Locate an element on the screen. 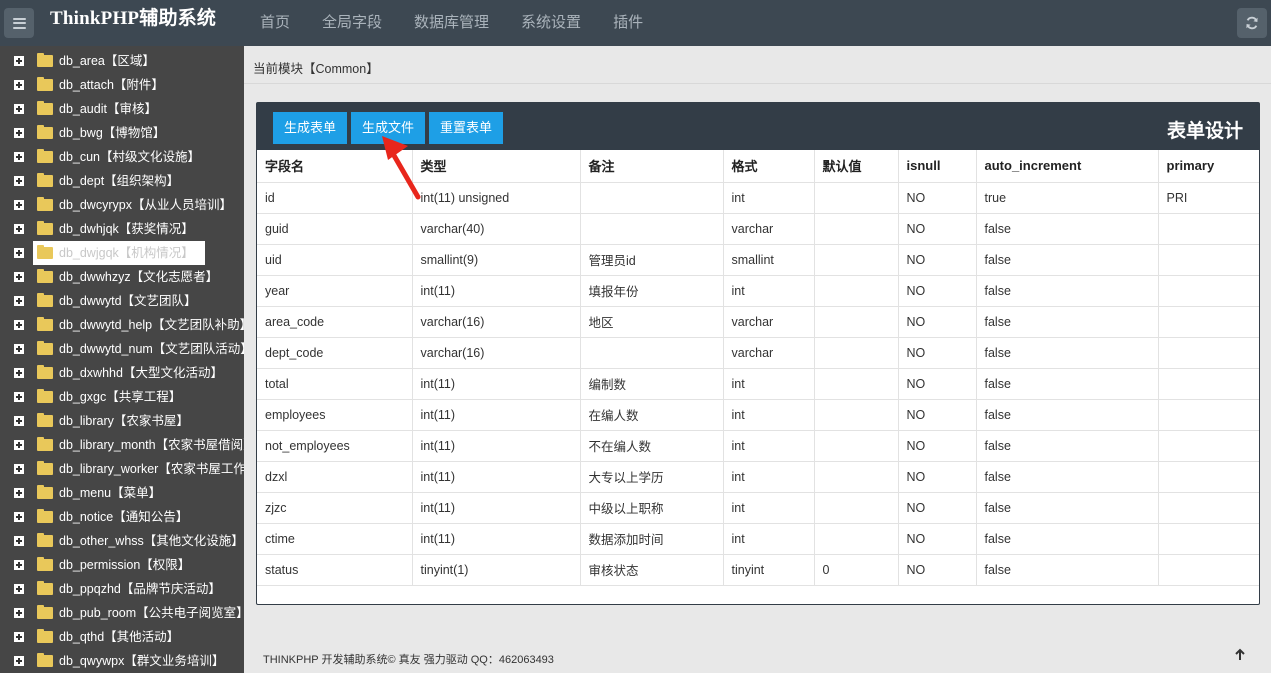 This screenshot has height=673, width=1271. nav-settings: 系统设置 is located at coordinates (551, 23).